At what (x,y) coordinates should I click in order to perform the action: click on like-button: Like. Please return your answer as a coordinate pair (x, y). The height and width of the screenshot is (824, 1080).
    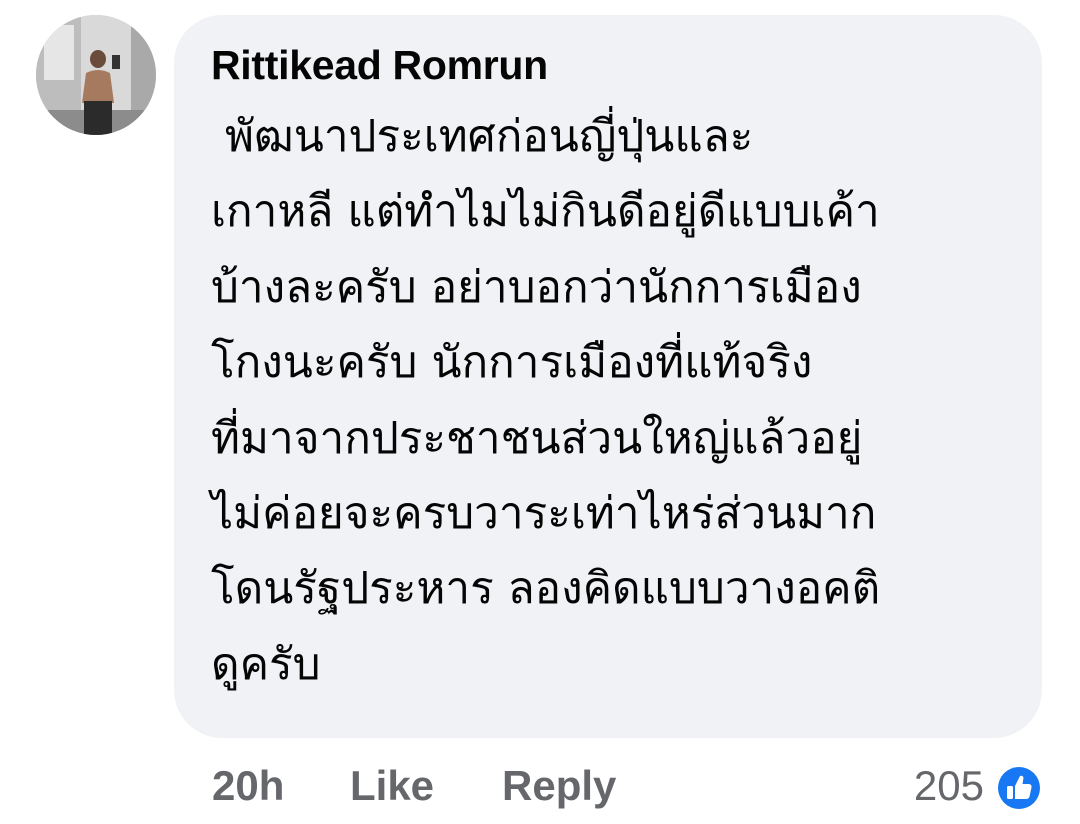
    Looking at the image, I should click on (392, 786).